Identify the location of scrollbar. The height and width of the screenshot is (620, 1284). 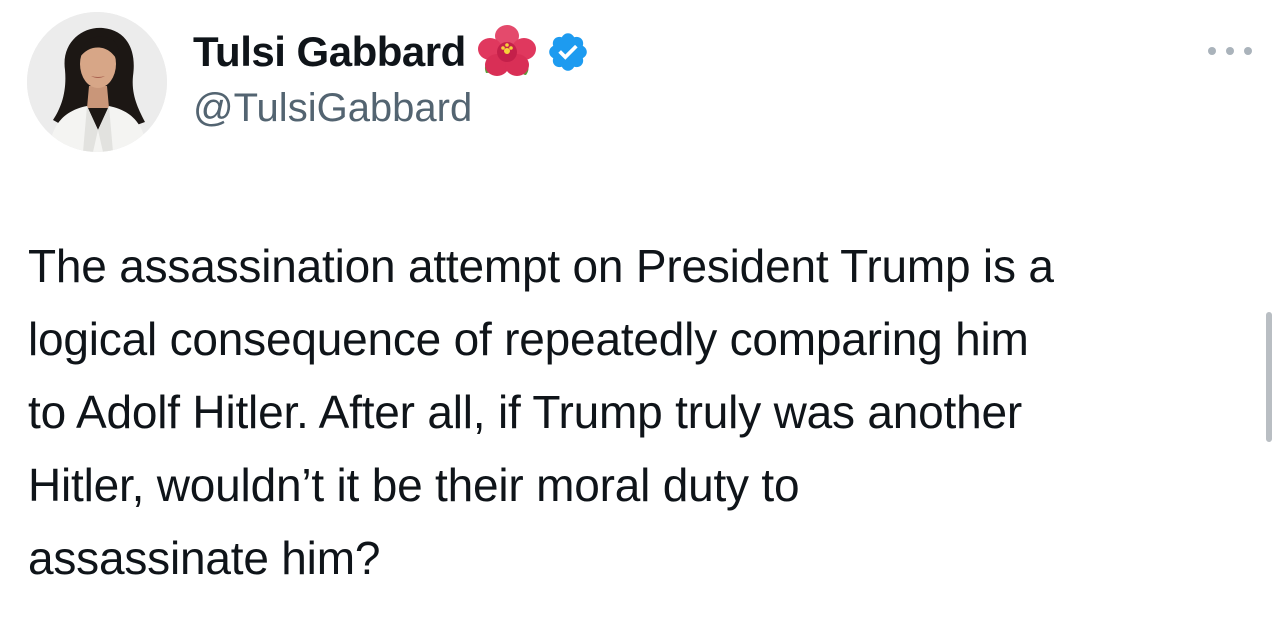
(1269, 377).